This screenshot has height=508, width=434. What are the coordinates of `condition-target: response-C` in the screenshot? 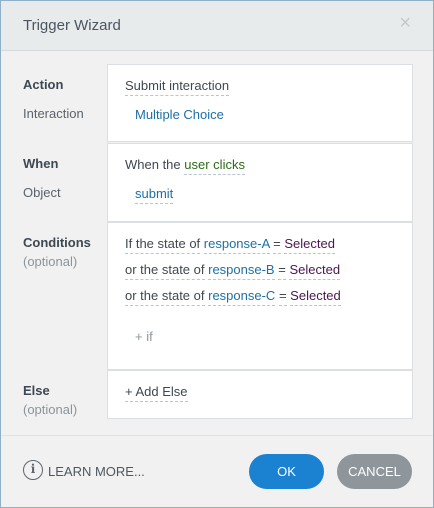 It's located at (242, 297).